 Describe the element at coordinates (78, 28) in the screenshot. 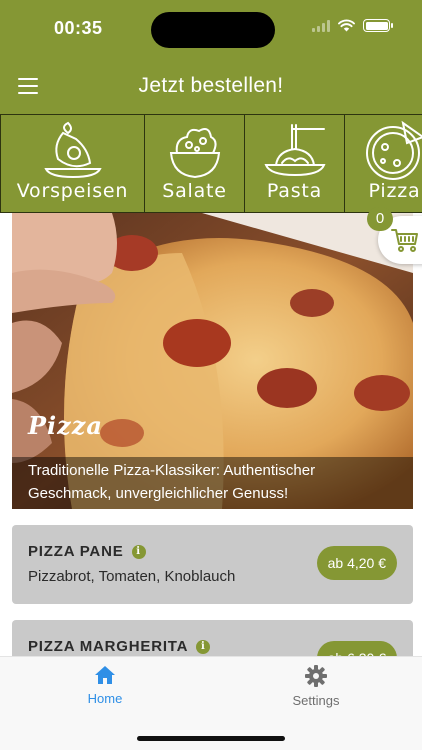

I see `status-time: 00:35` at that location.